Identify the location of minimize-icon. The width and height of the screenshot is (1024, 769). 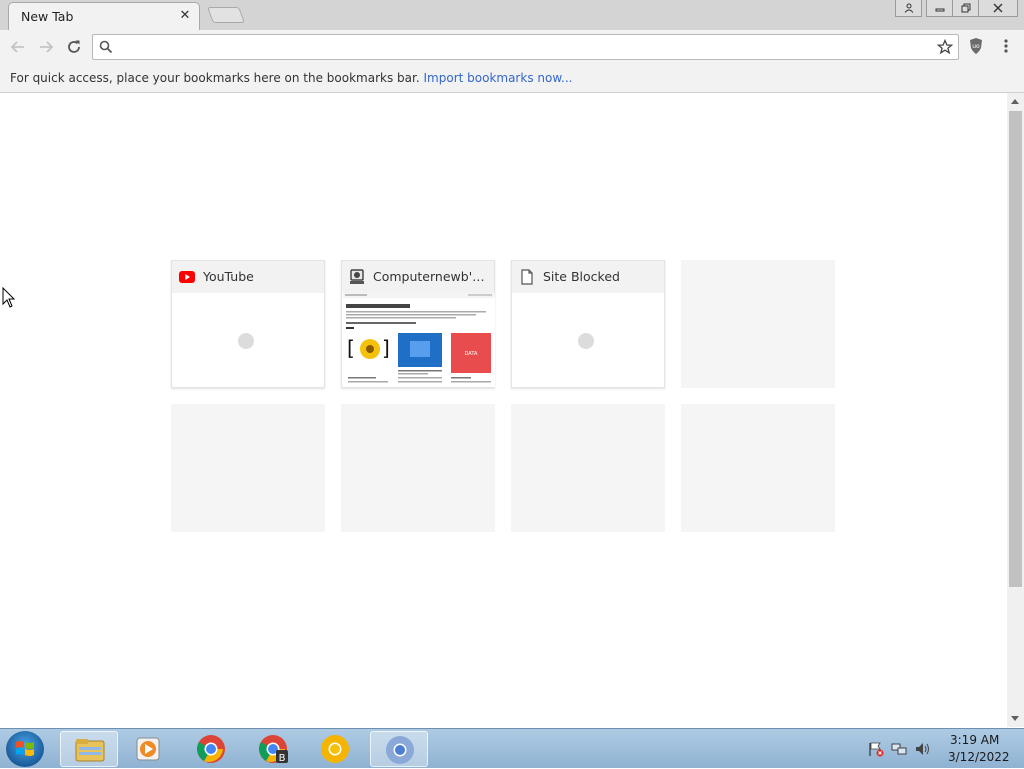
(939, 10).